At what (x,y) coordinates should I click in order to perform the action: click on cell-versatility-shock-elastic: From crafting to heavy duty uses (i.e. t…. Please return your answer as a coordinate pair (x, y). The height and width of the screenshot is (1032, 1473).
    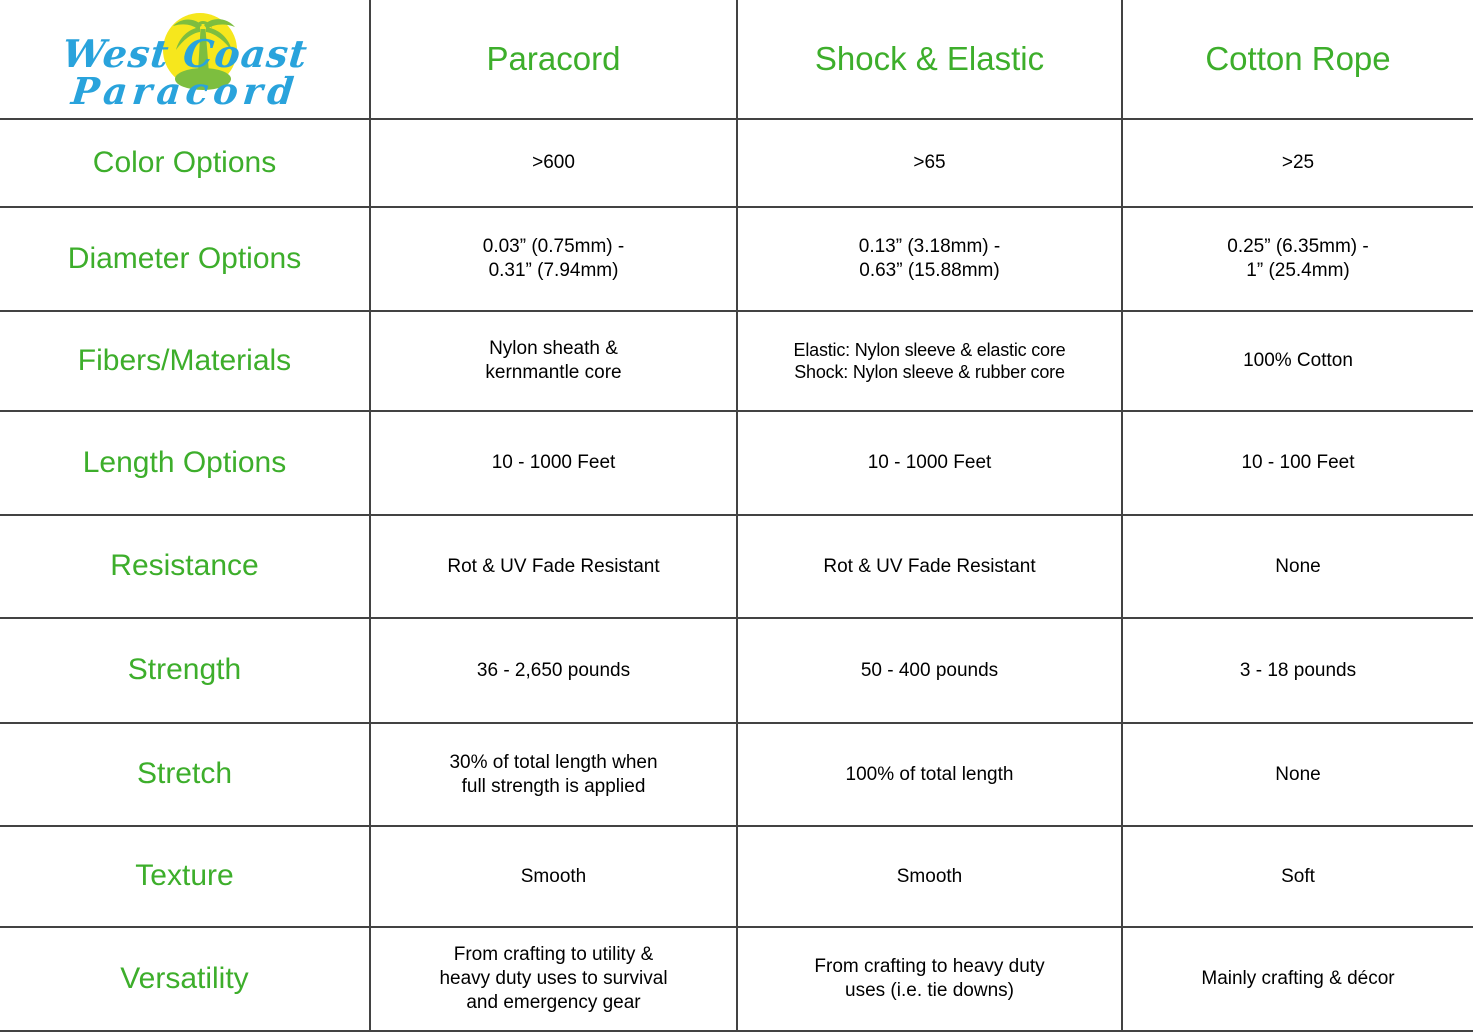
    Looking at the image, I should click on (930, 979).